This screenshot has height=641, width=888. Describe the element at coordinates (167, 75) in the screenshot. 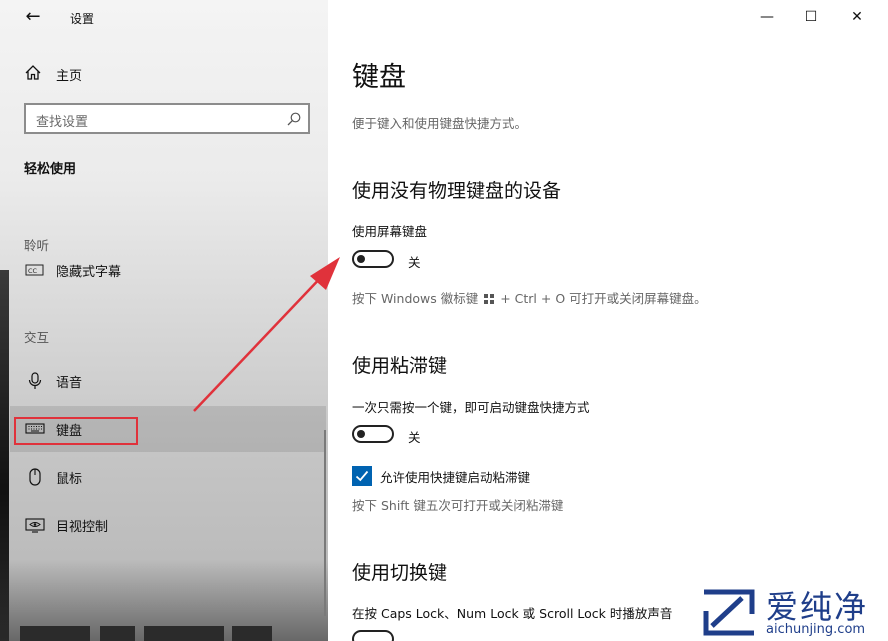

I see `nav-home: 主页` at that location.